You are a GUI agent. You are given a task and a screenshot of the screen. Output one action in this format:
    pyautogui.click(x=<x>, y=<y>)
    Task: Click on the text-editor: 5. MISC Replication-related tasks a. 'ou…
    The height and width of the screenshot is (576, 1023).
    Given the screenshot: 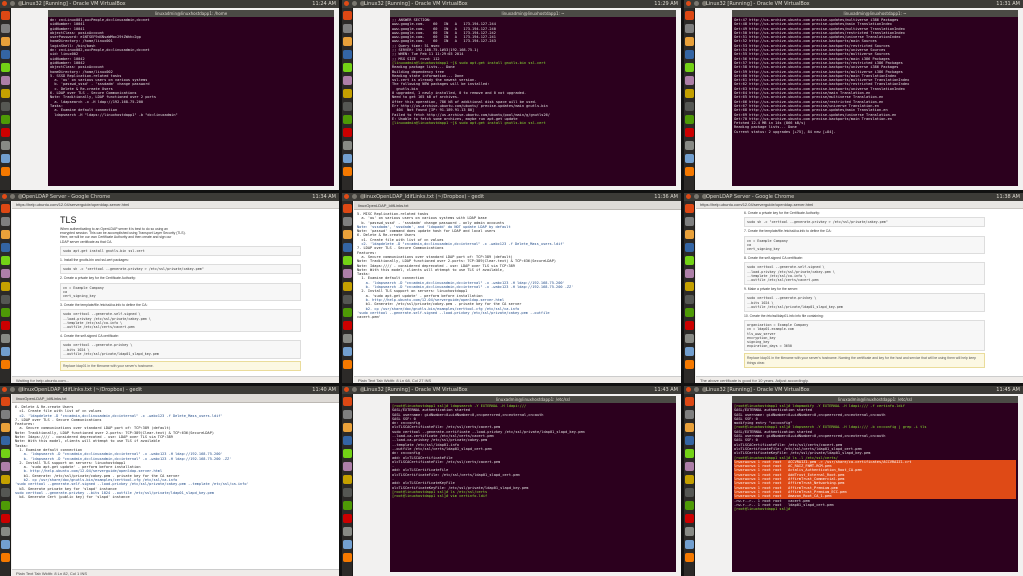 What is the action you would take?
    pyautogui.click(x=518, y=293)
    